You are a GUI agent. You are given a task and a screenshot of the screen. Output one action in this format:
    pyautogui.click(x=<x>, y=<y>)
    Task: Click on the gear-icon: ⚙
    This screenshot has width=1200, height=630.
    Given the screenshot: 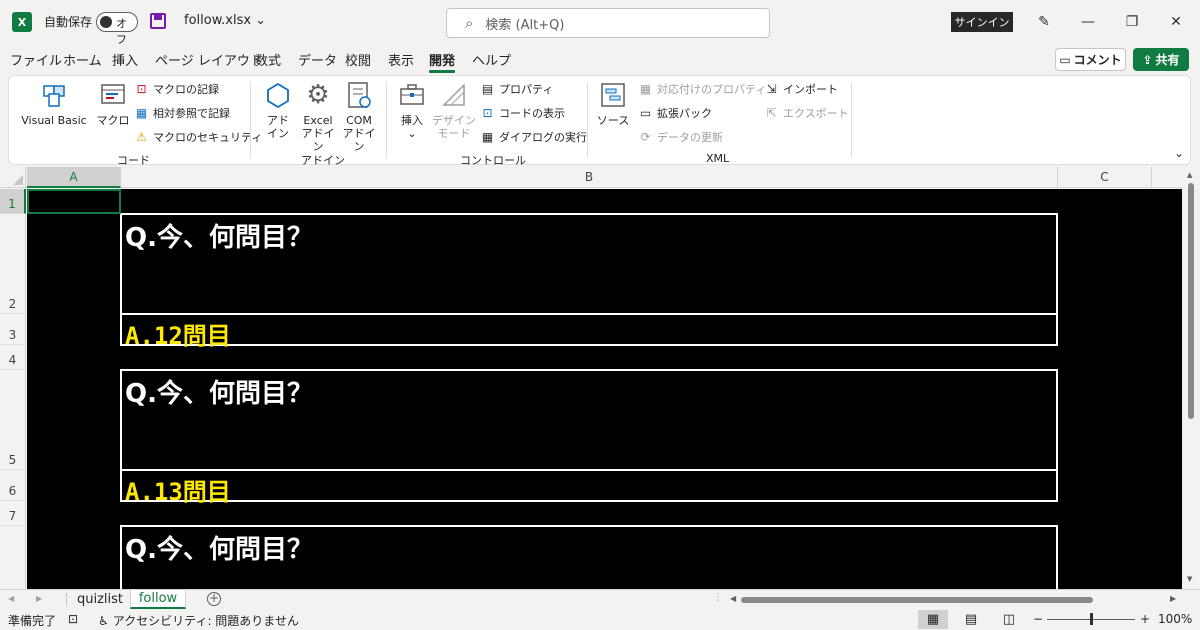 What is the action you would take?
    pyautogui.click(x=318, y=94)
    